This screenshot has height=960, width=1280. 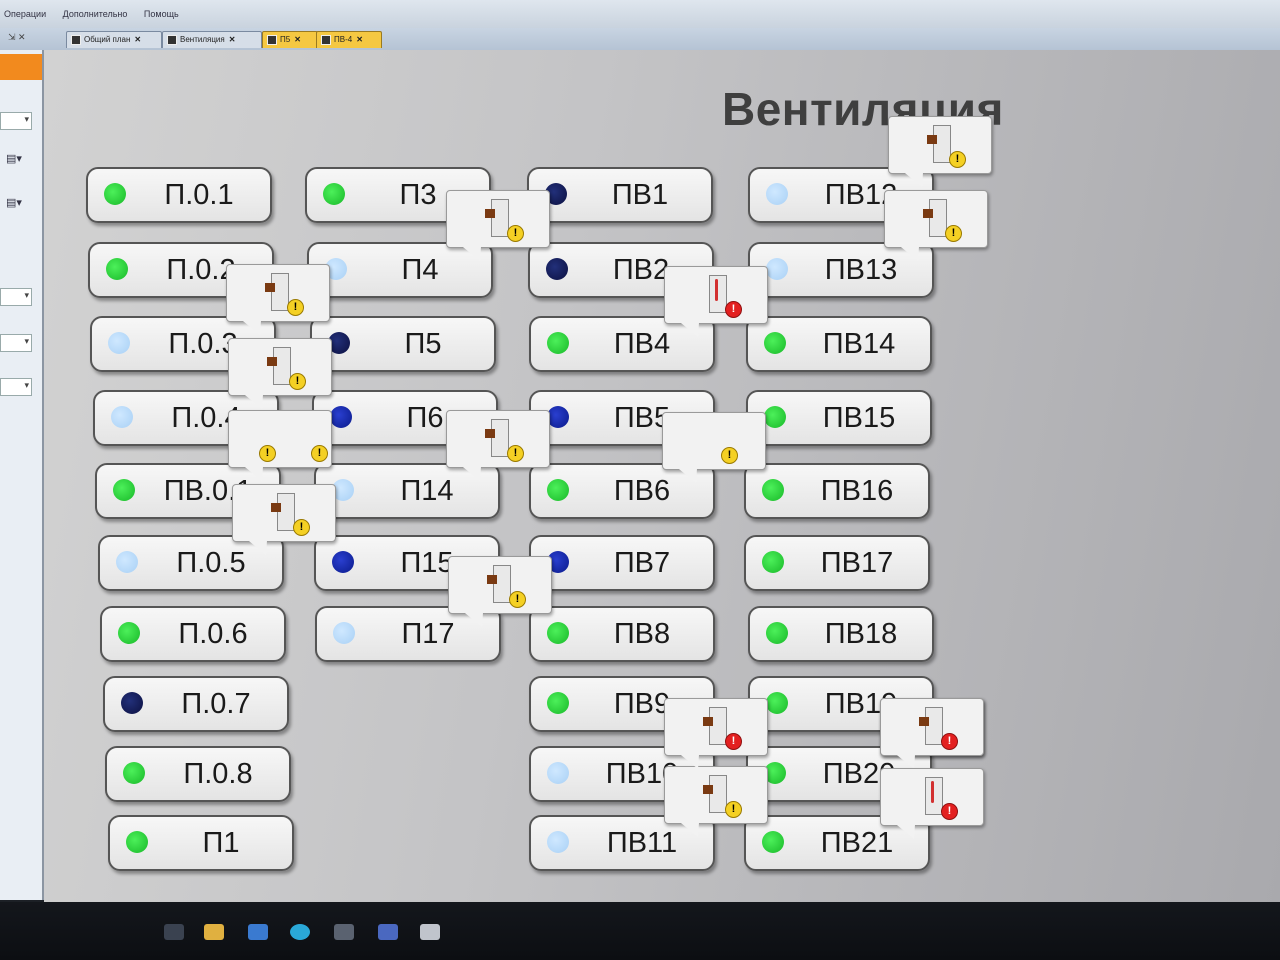 What do you see at coordinates (403, 344) in the screenshot?
I see `unit-button-п5: П5` at bounding box center [403, 344].